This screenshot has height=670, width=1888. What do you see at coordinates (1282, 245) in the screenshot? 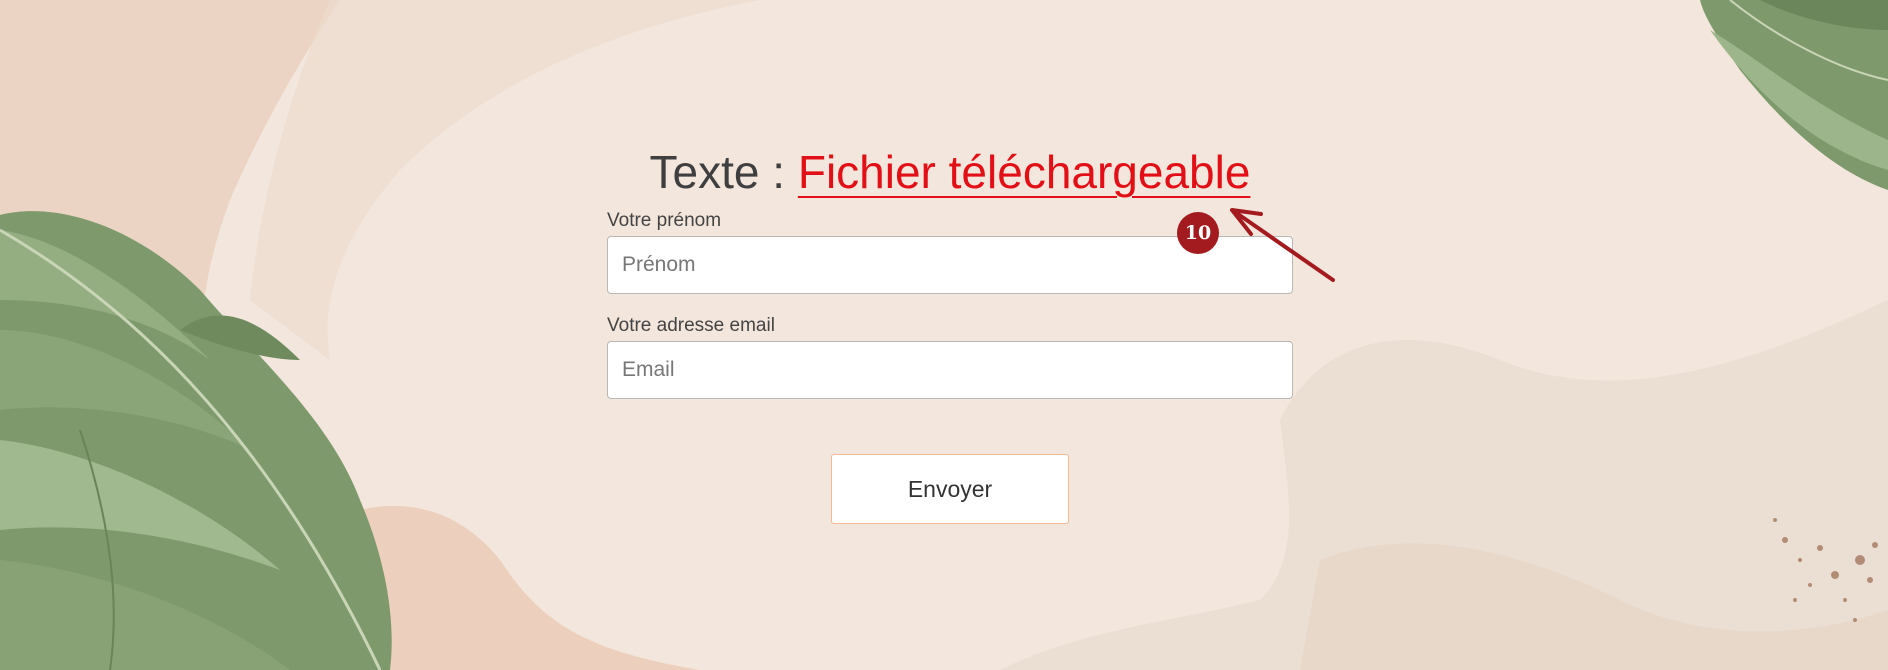
I see `annotation-arrow-icon` at bounding box center [1282, 245].